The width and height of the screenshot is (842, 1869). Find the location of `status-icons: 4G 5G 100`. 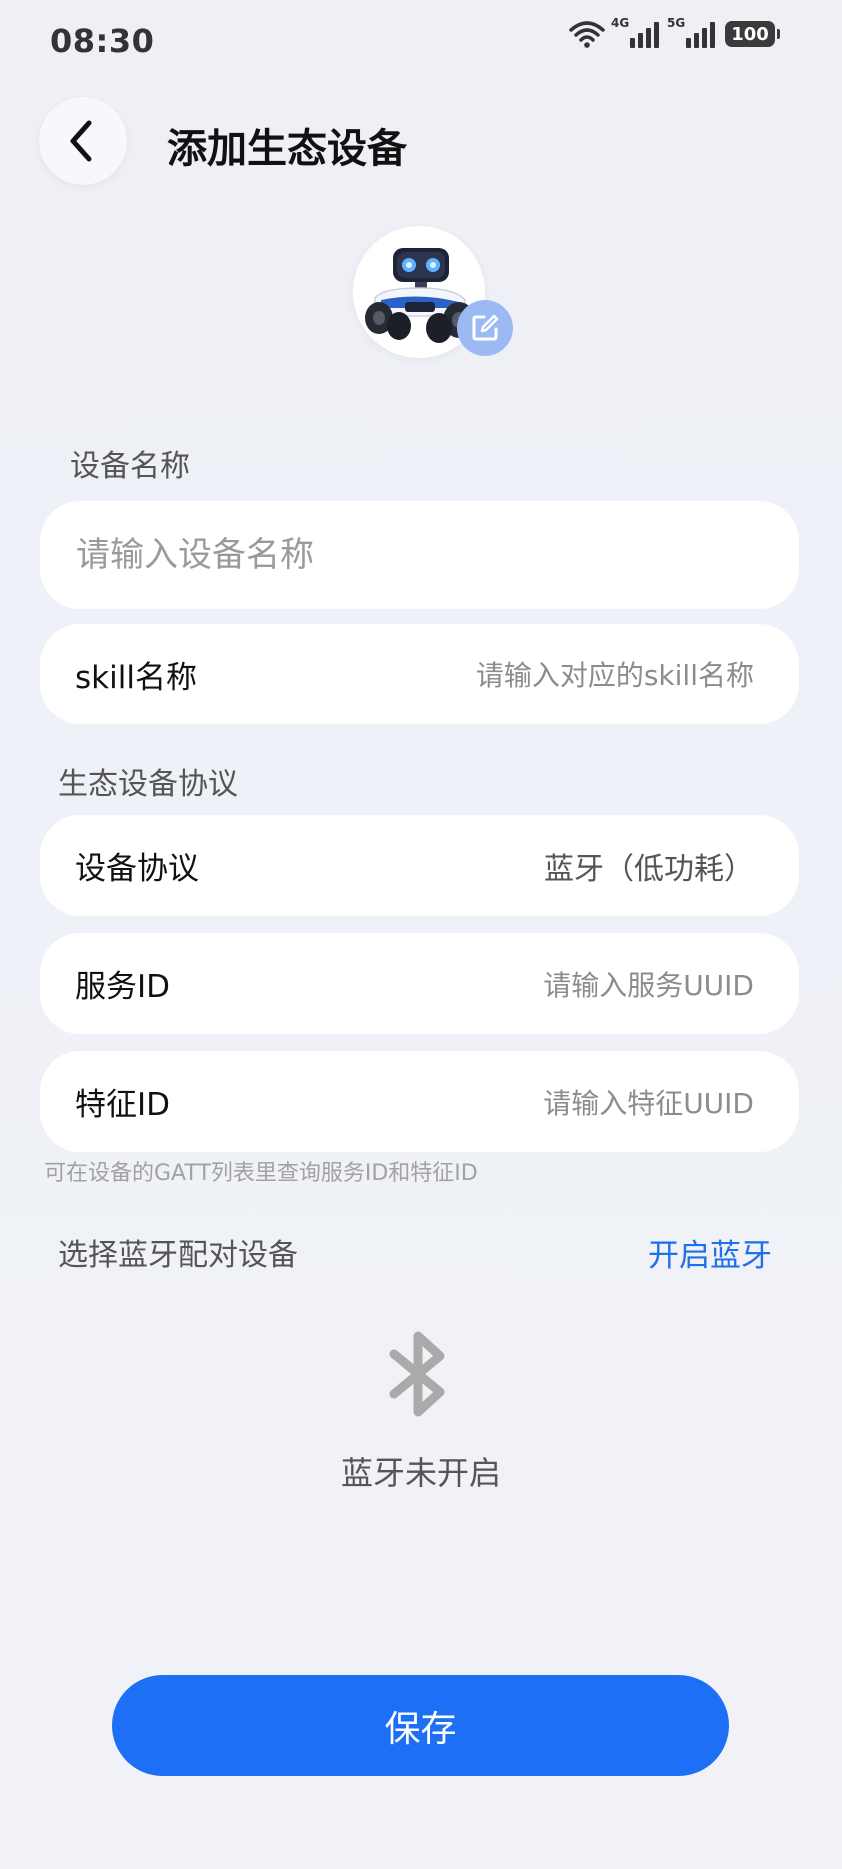

status-icons: 4G 5G 100 is located at coordinates (674, 32).